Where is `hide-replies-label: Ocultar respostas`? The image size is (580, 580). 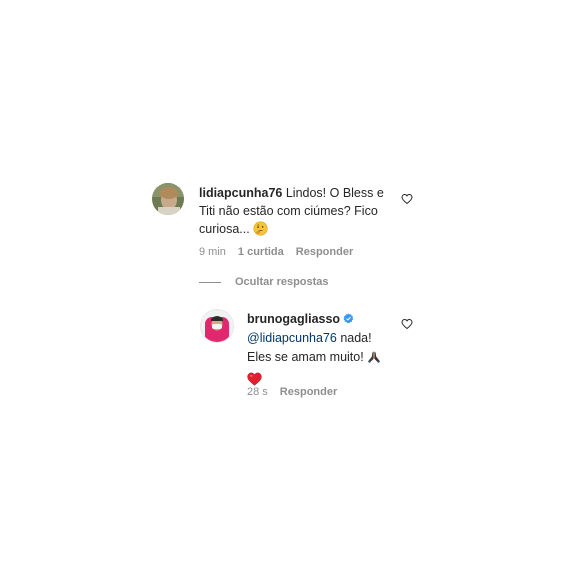
hide-replies-label: Ocultar respostas is located at coordinates (282, 282).